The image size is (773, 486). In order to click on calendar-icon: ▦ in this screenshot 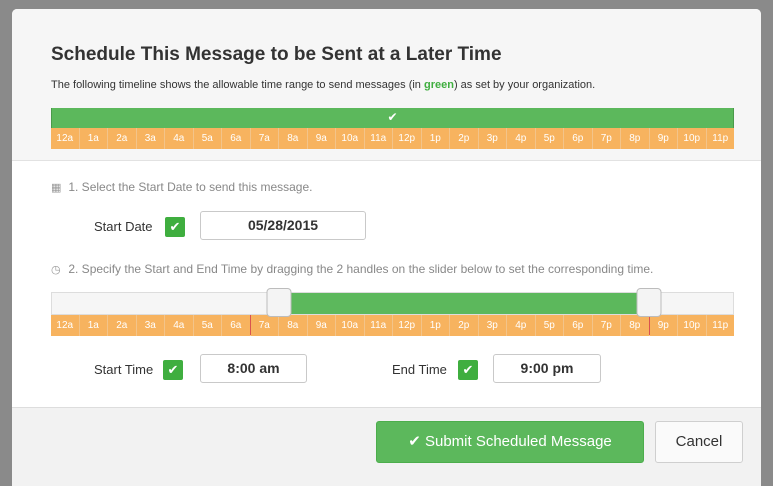, I will do `click(56, 188)`.